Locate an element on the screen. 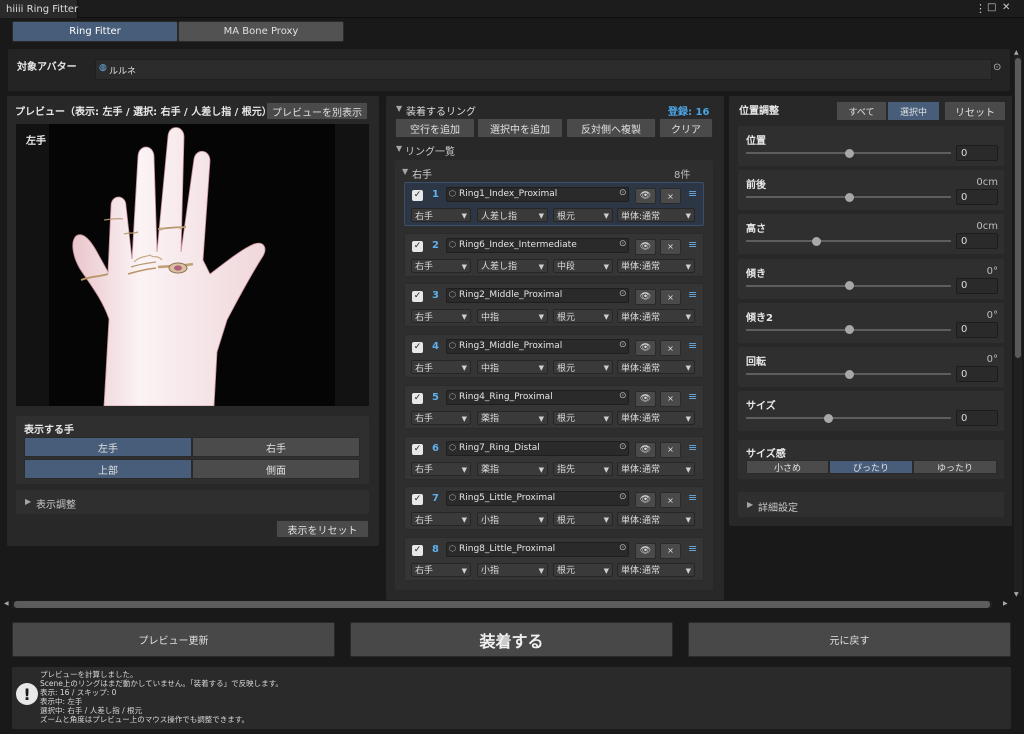  window-tab: hiiii Ring Fitter is located at coordinates (39, 9).